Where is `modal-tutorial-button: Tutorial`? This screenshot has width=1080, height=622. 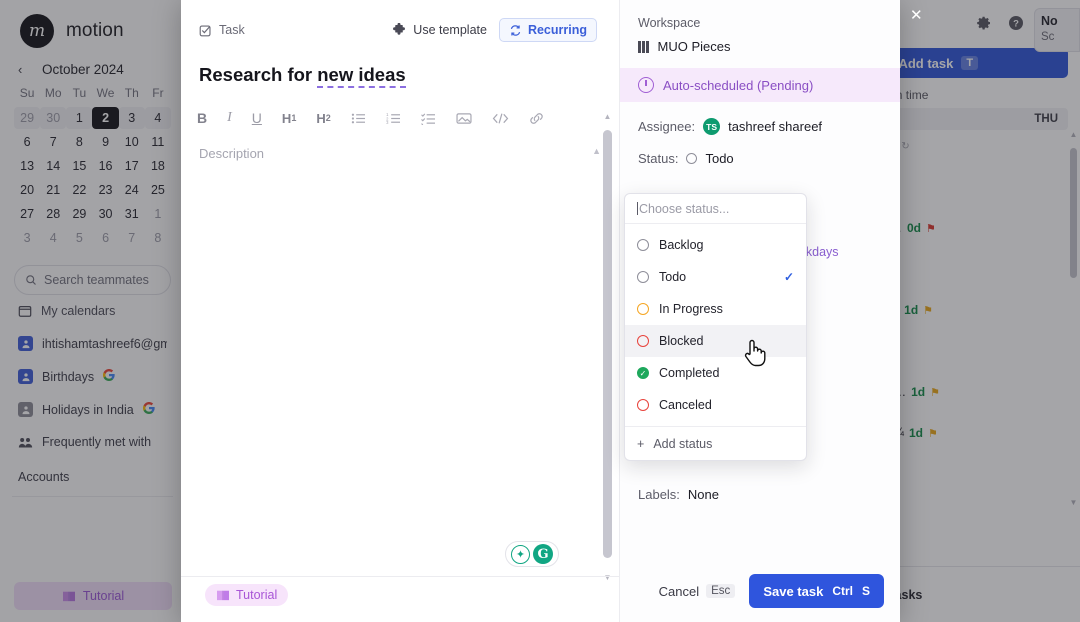
modal-tutorial-button: Tutorial is located at coordinates (247, 595).